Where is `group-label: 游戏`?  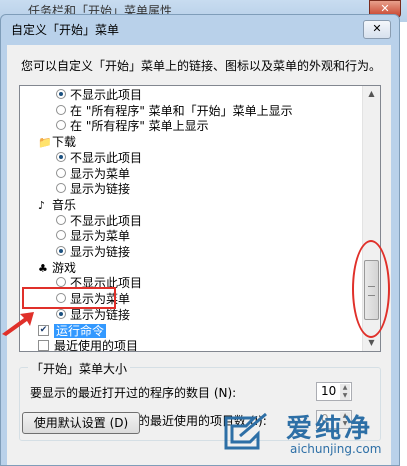
group-label: 游戏 is located at coordinates (64, 267).